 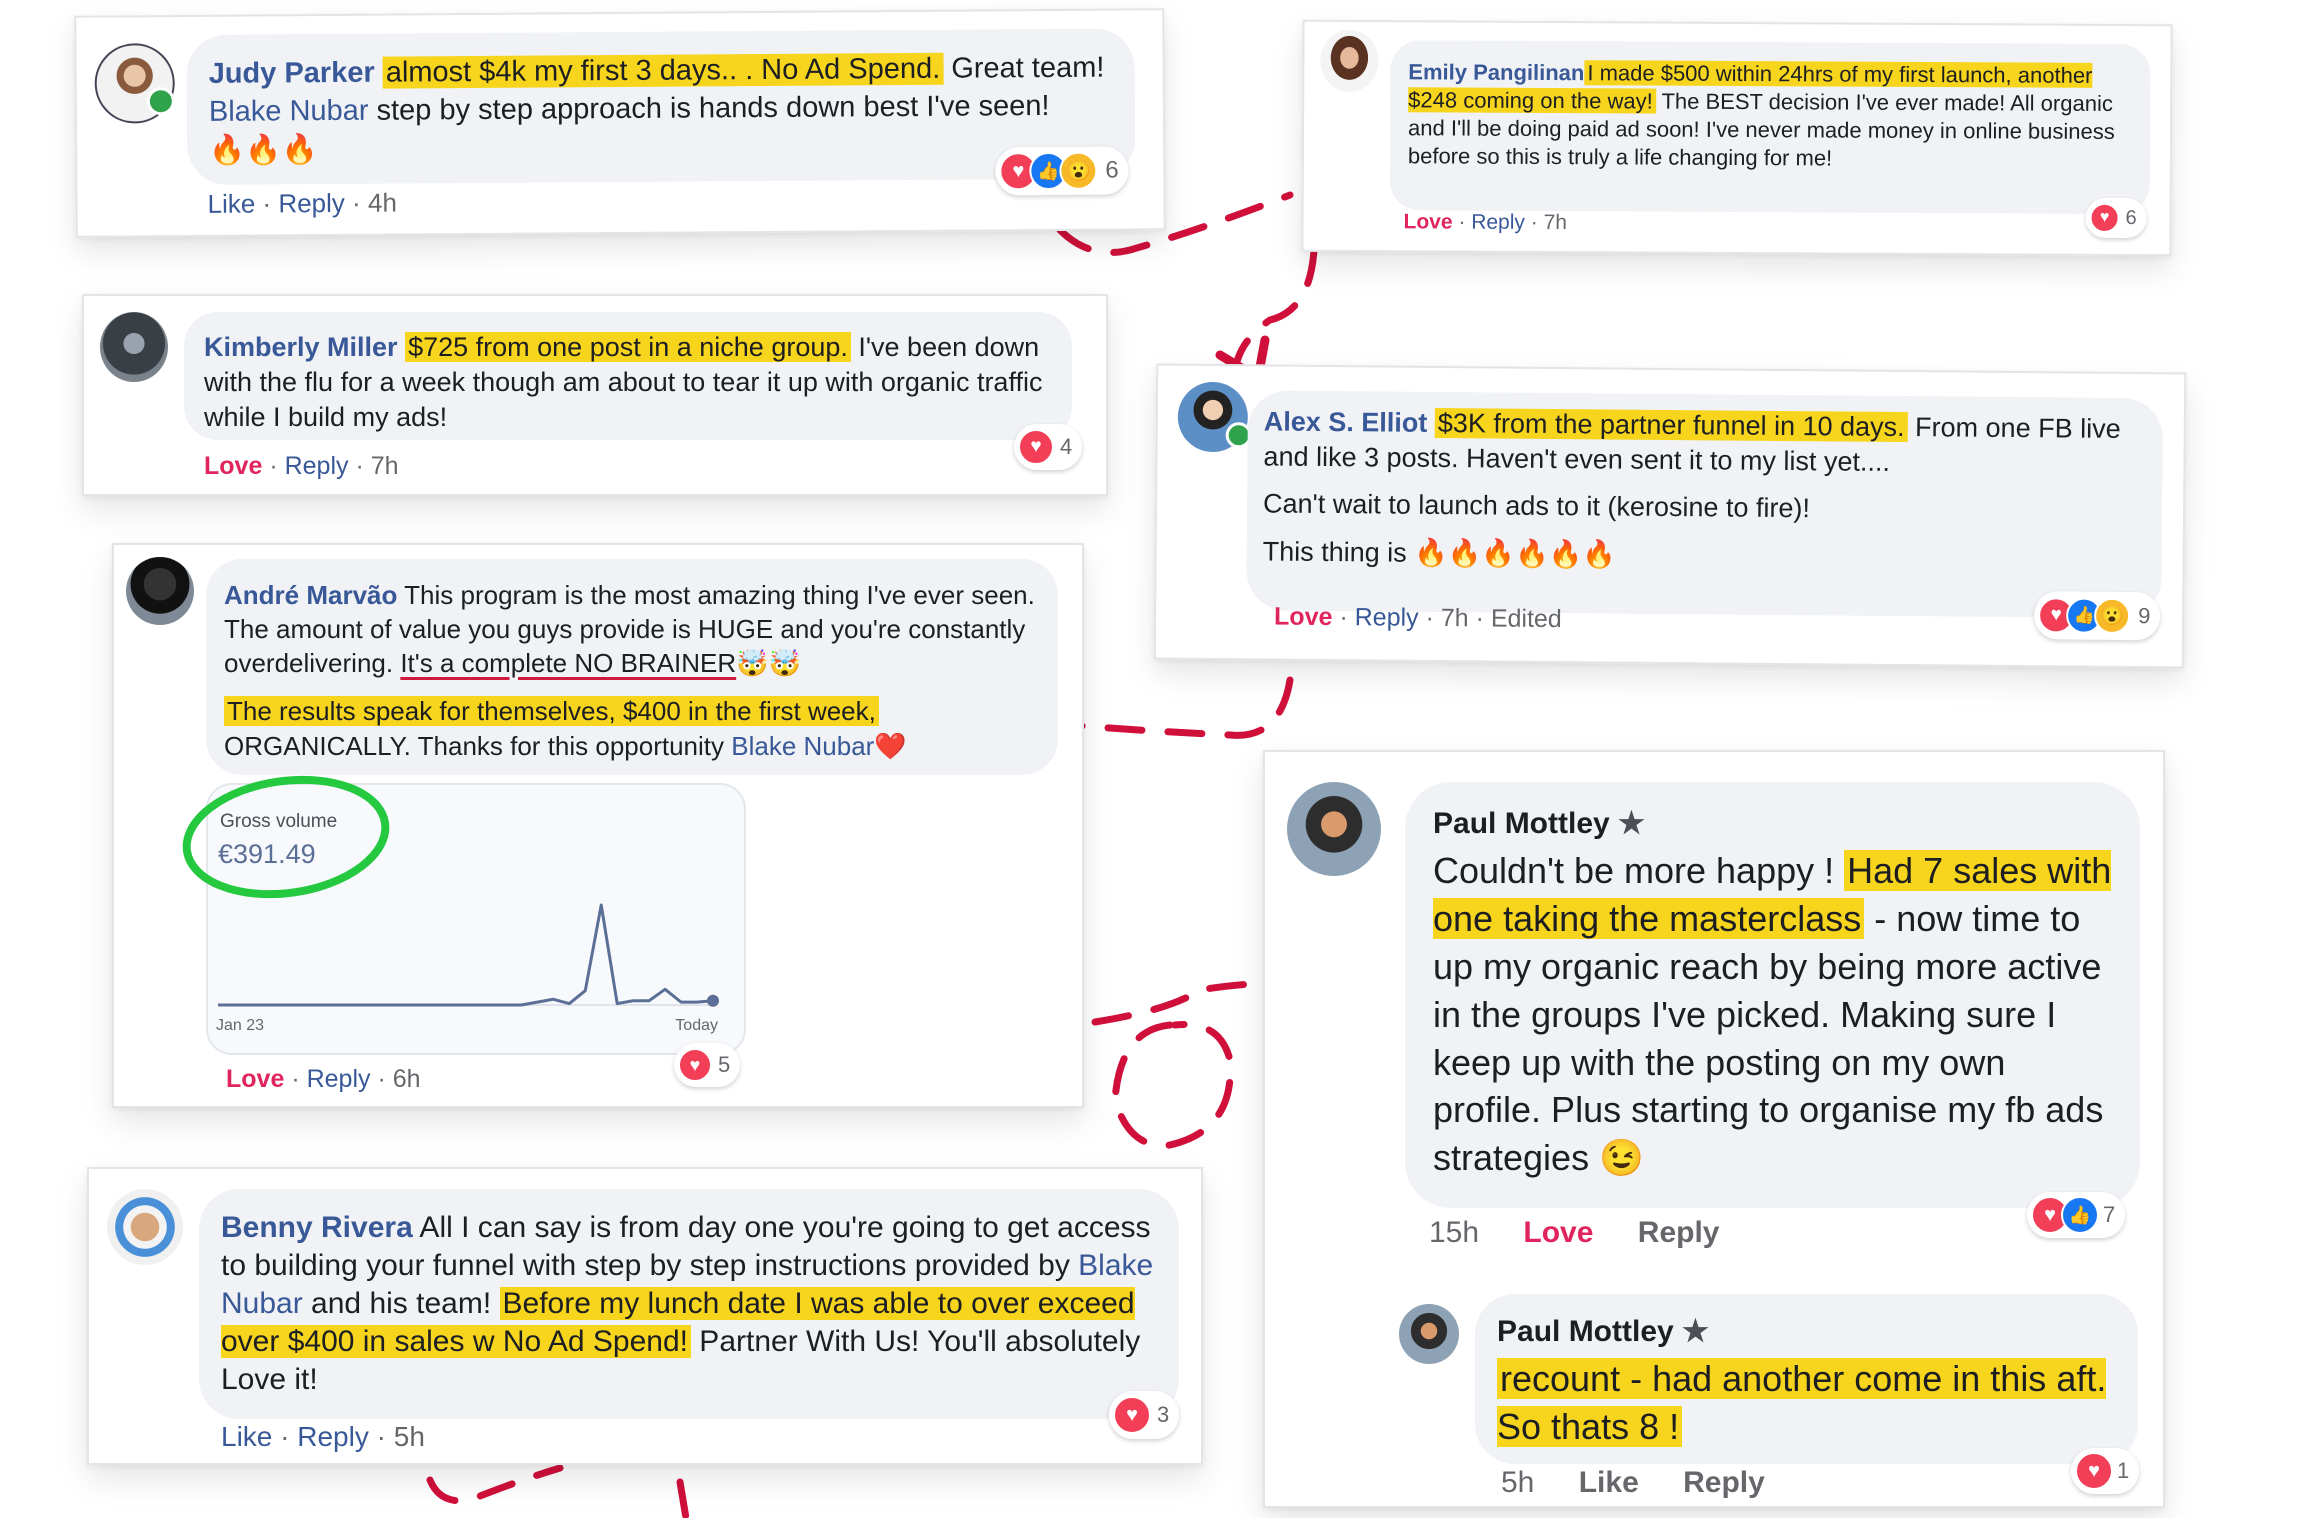 What do you see at coordinates (1172, 1084) in the screenshot?
I see `connector-loop-circle` at bounding box center [1172, 1084].